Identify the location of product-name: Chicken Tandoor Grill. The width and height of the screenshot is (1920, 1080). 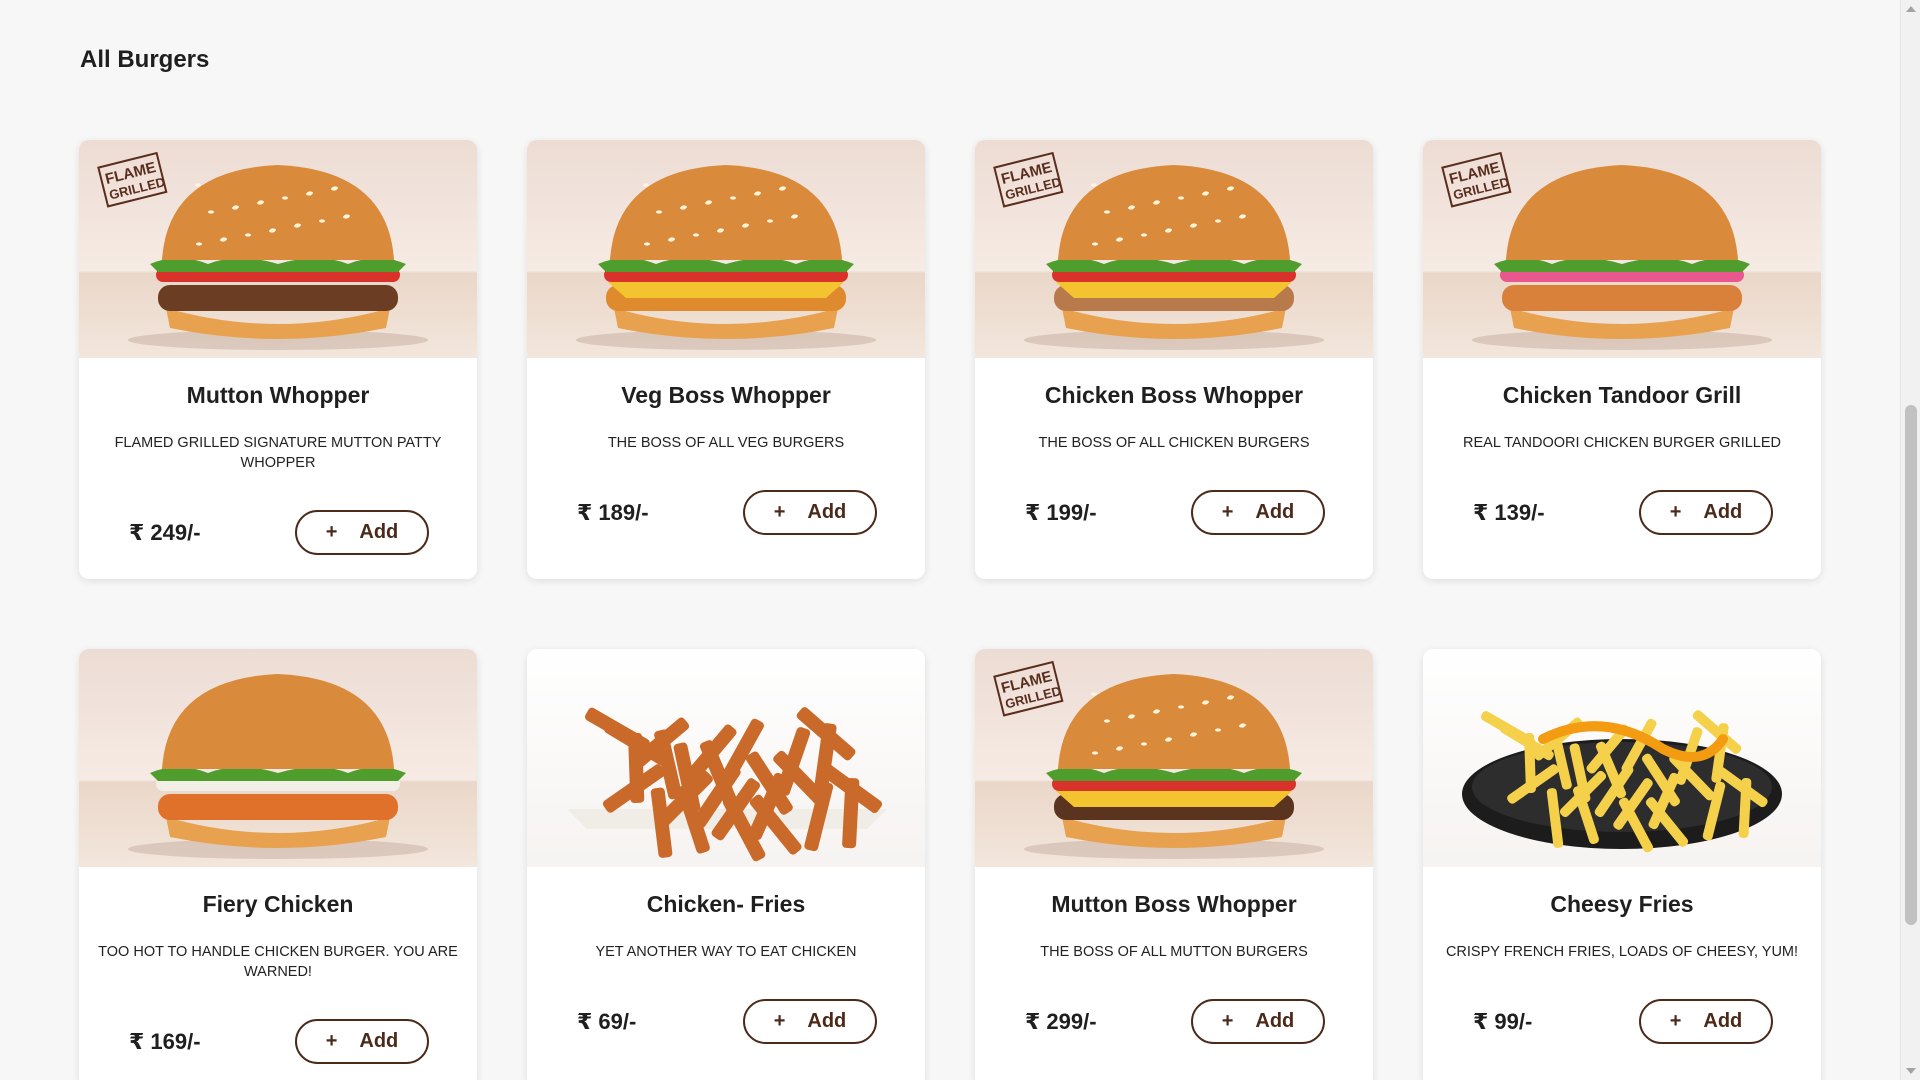
(1622, 395).